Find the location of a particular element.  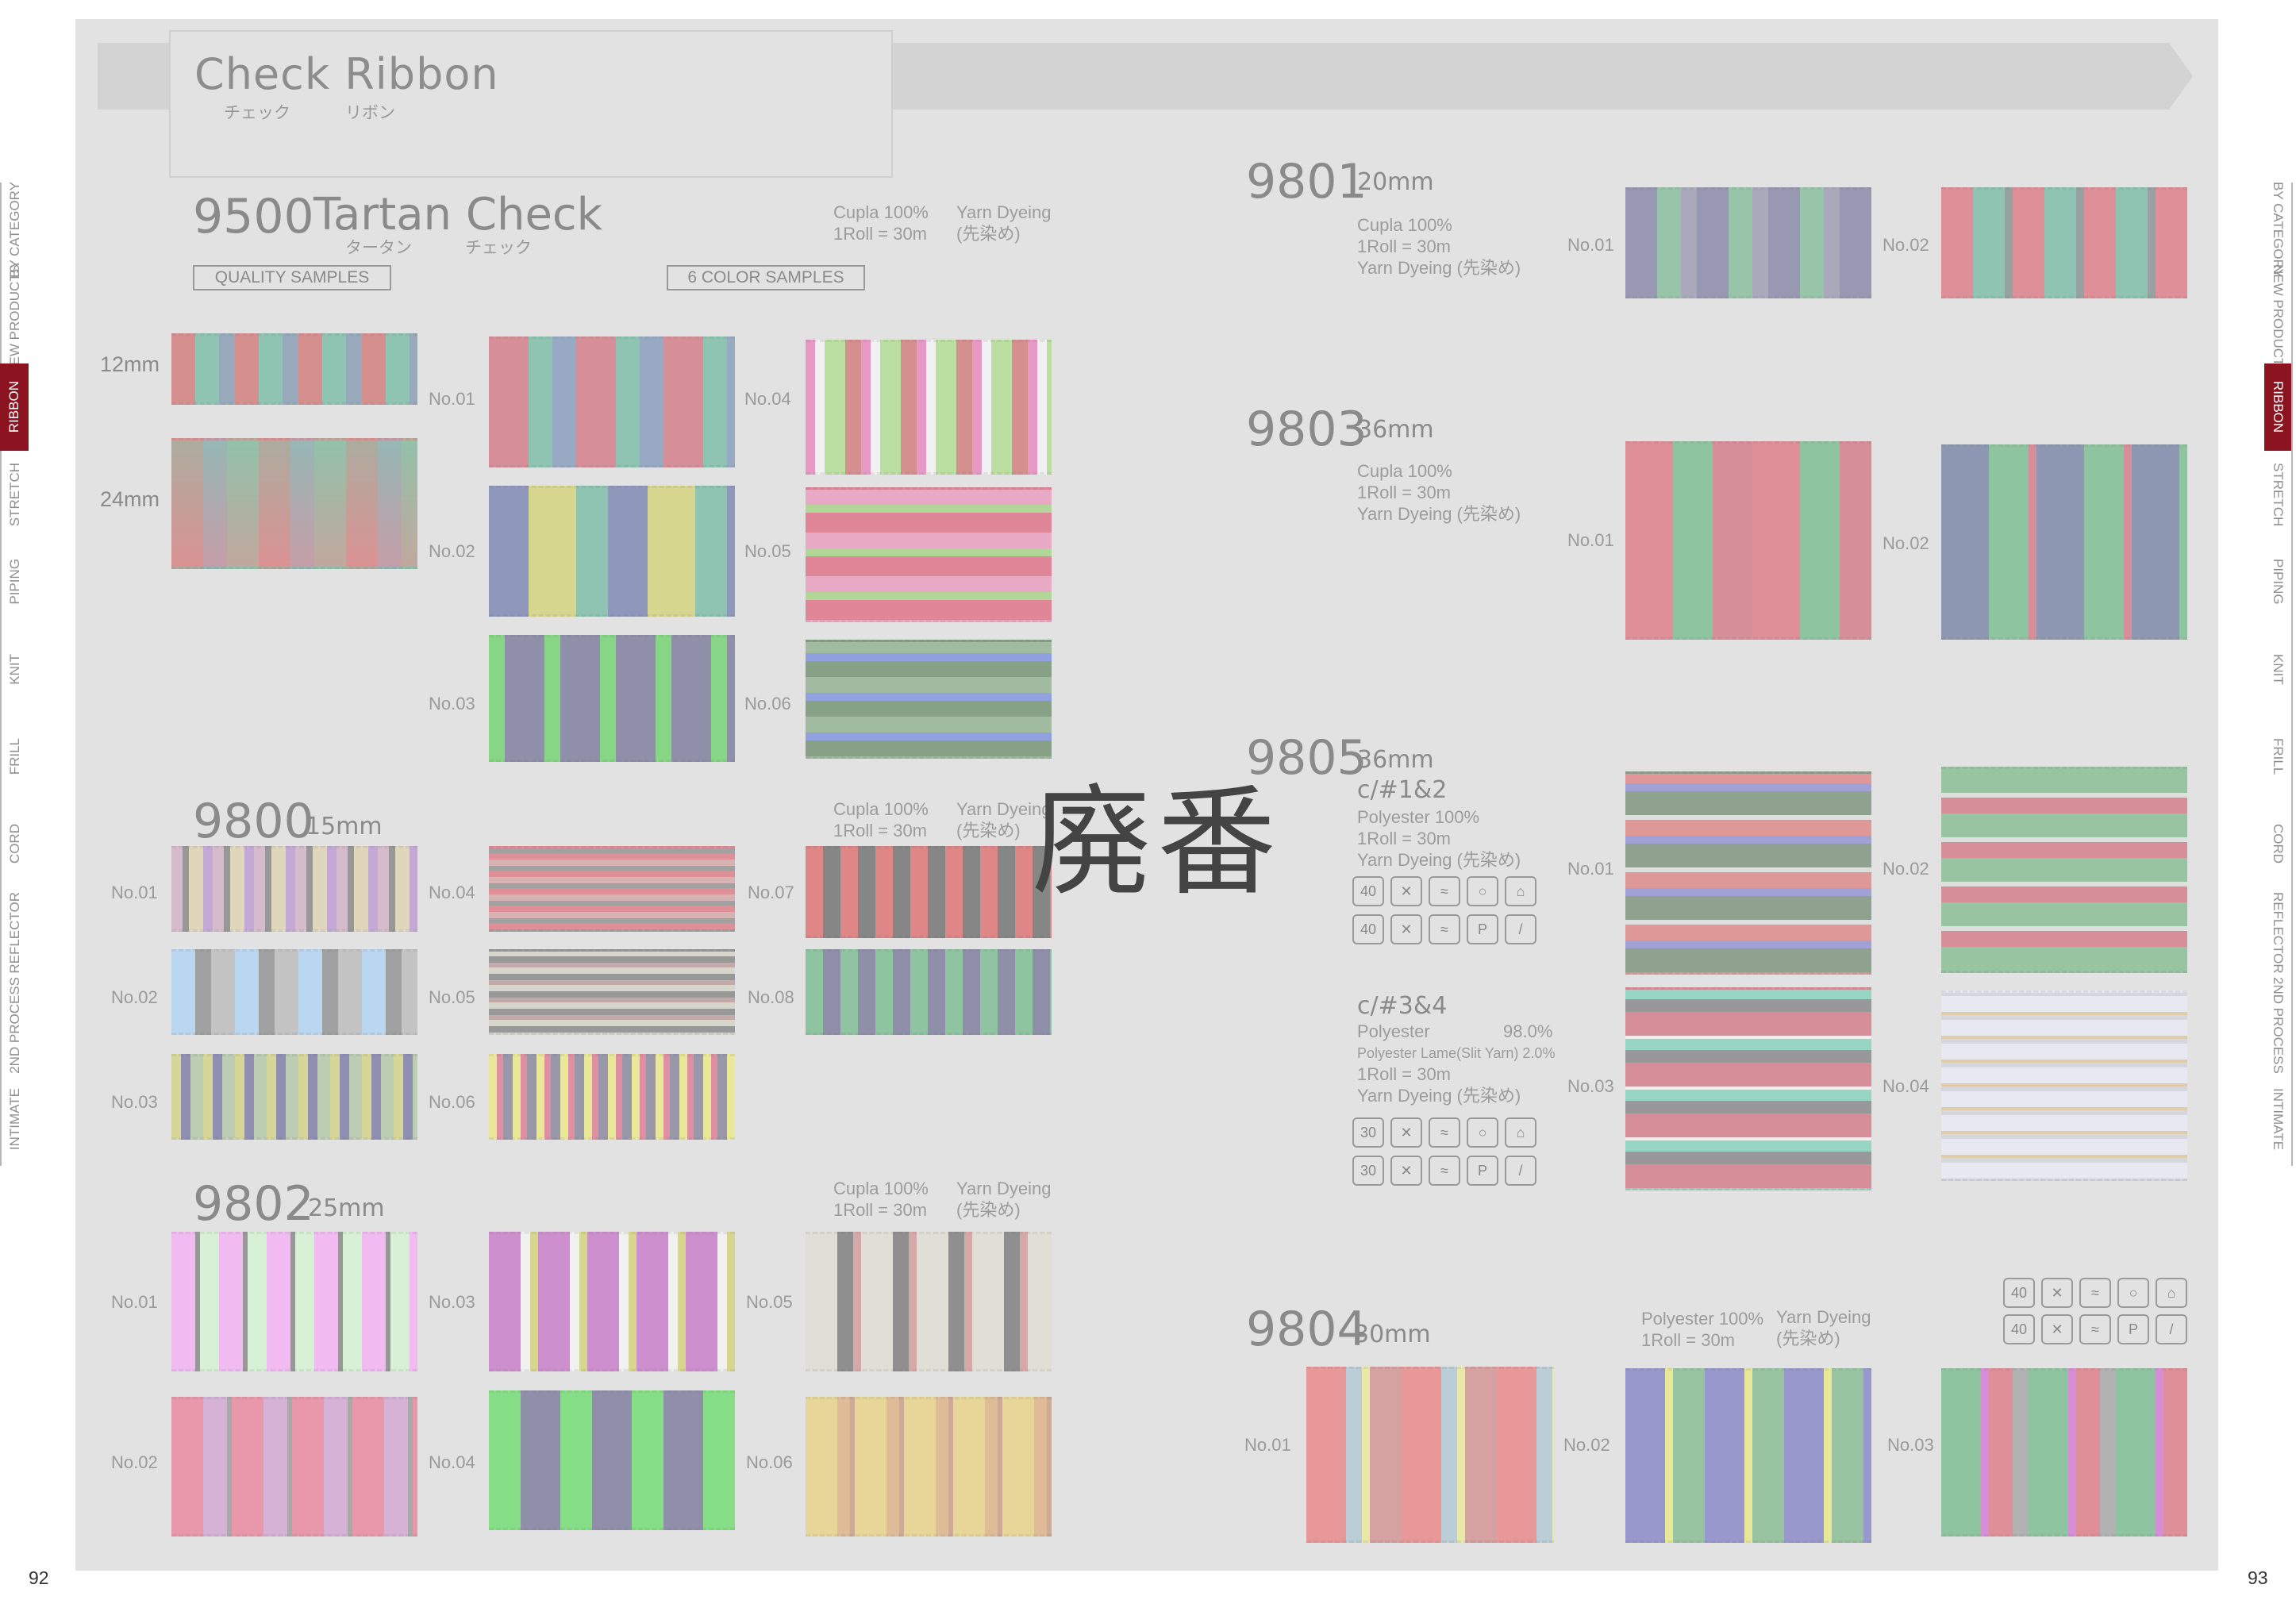

tab-label: INTIMATE is located at coordinates (15, 1119).